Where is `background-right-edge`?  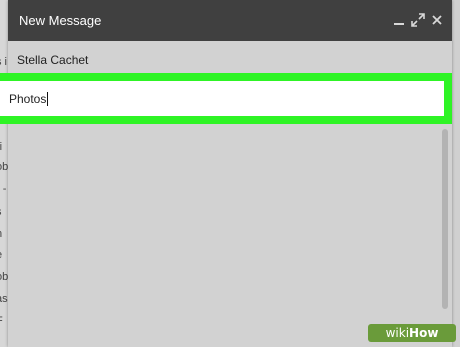
background-right-edge is located at coordinates (456, 173).